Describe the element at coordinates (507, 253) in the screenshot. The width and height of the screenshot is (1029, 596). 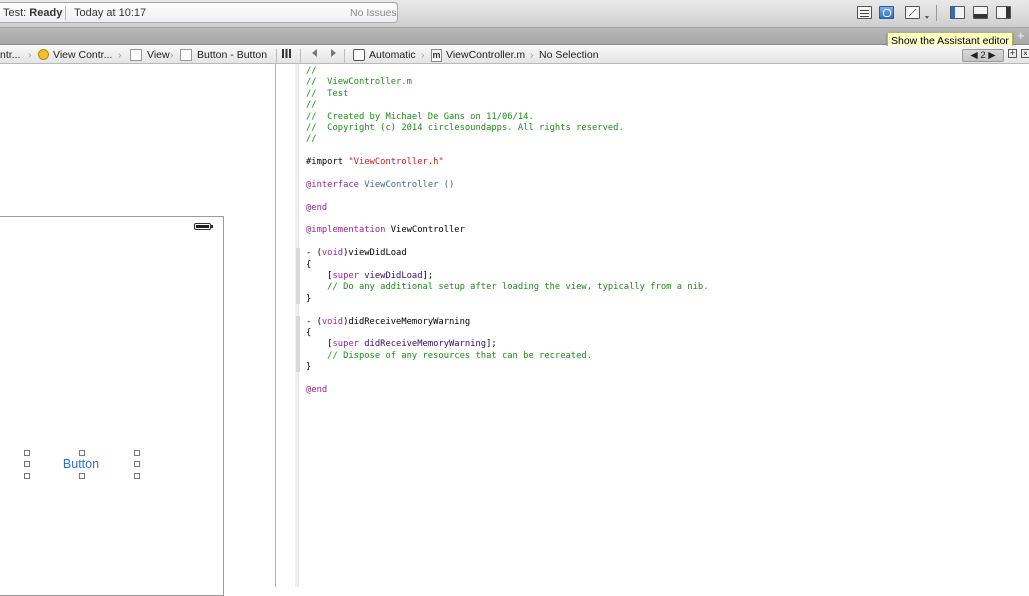
I see `code-line: - (void)viewDidLoad` at that location.